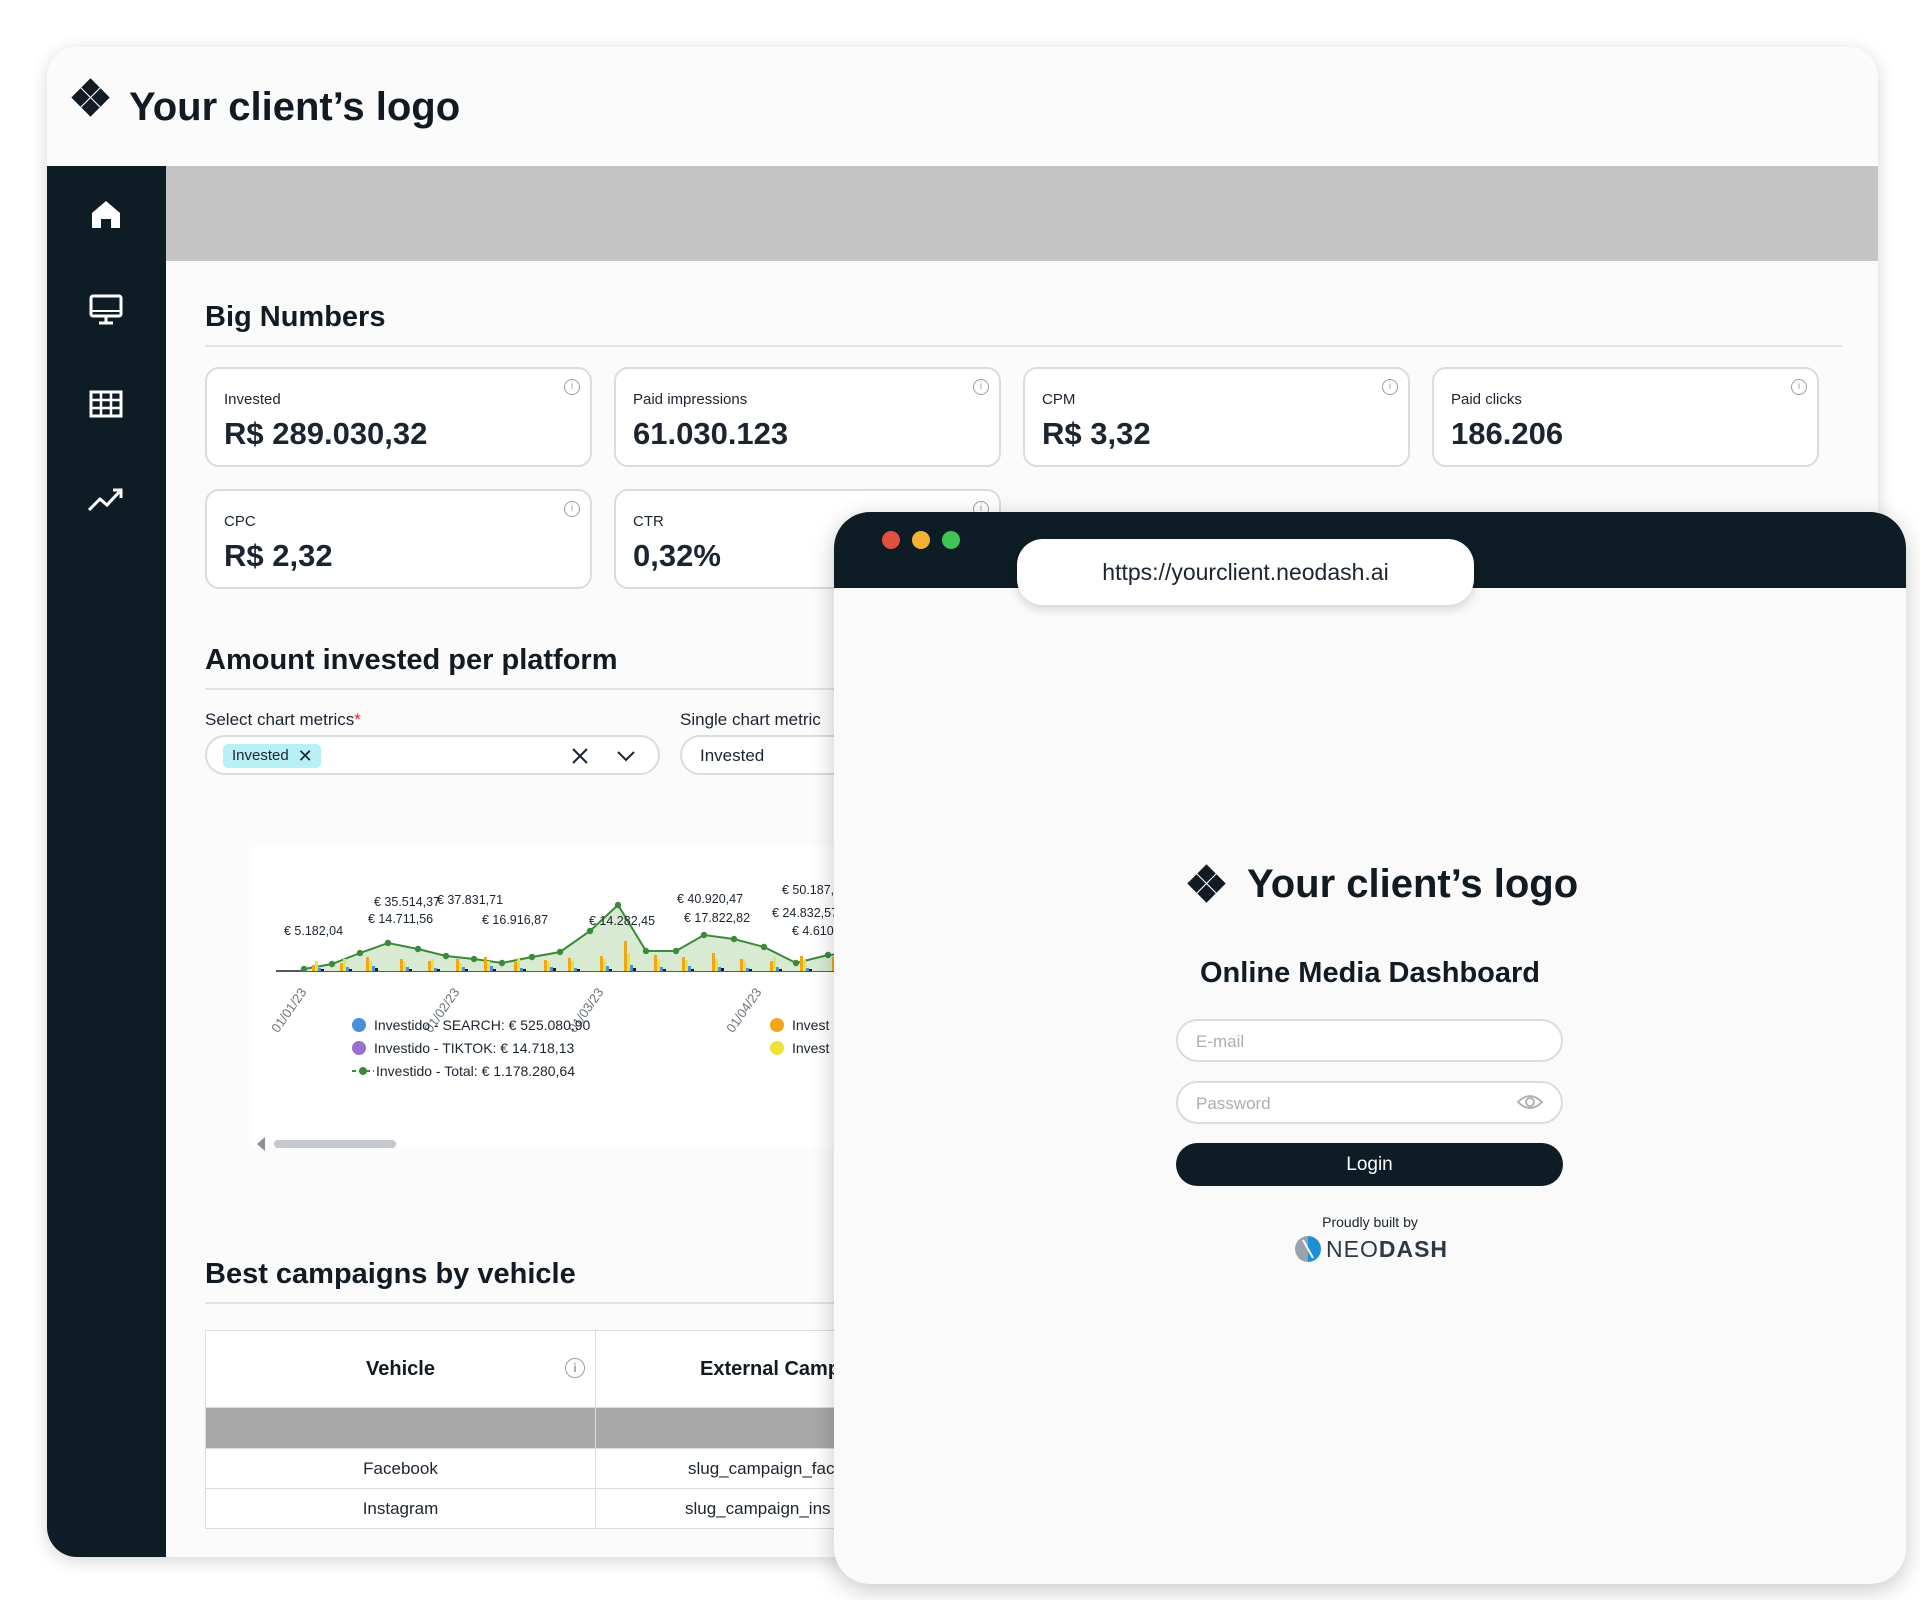 This screenshot has width=1920, height=1600. Describe the element at coordinates (400, 1468) in the screenshot. I see `table-cell: Facebook` at that location.